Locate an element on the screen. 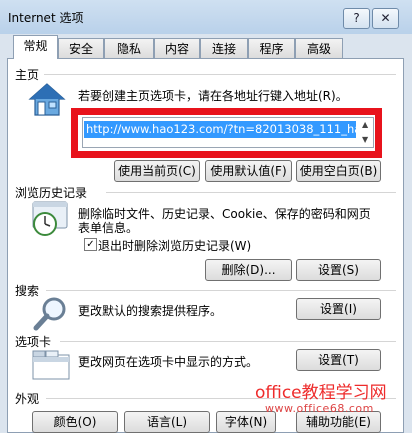 The width and height of the screenshot is (412, 433). tab-security: 安全 is located at coordinates (81, 48).